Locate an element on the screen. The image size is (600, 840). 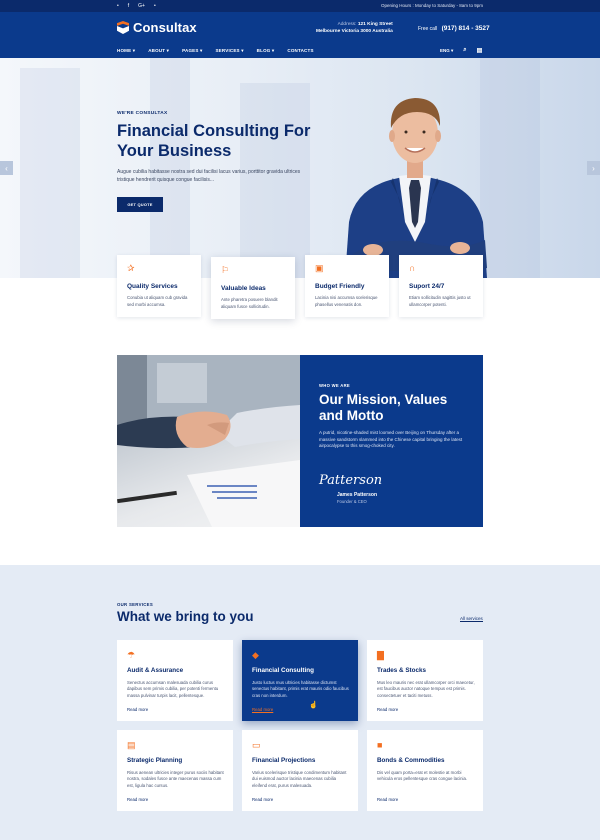
phone-number: (917) 814 - 3527 is located at coordinates (466, 28).